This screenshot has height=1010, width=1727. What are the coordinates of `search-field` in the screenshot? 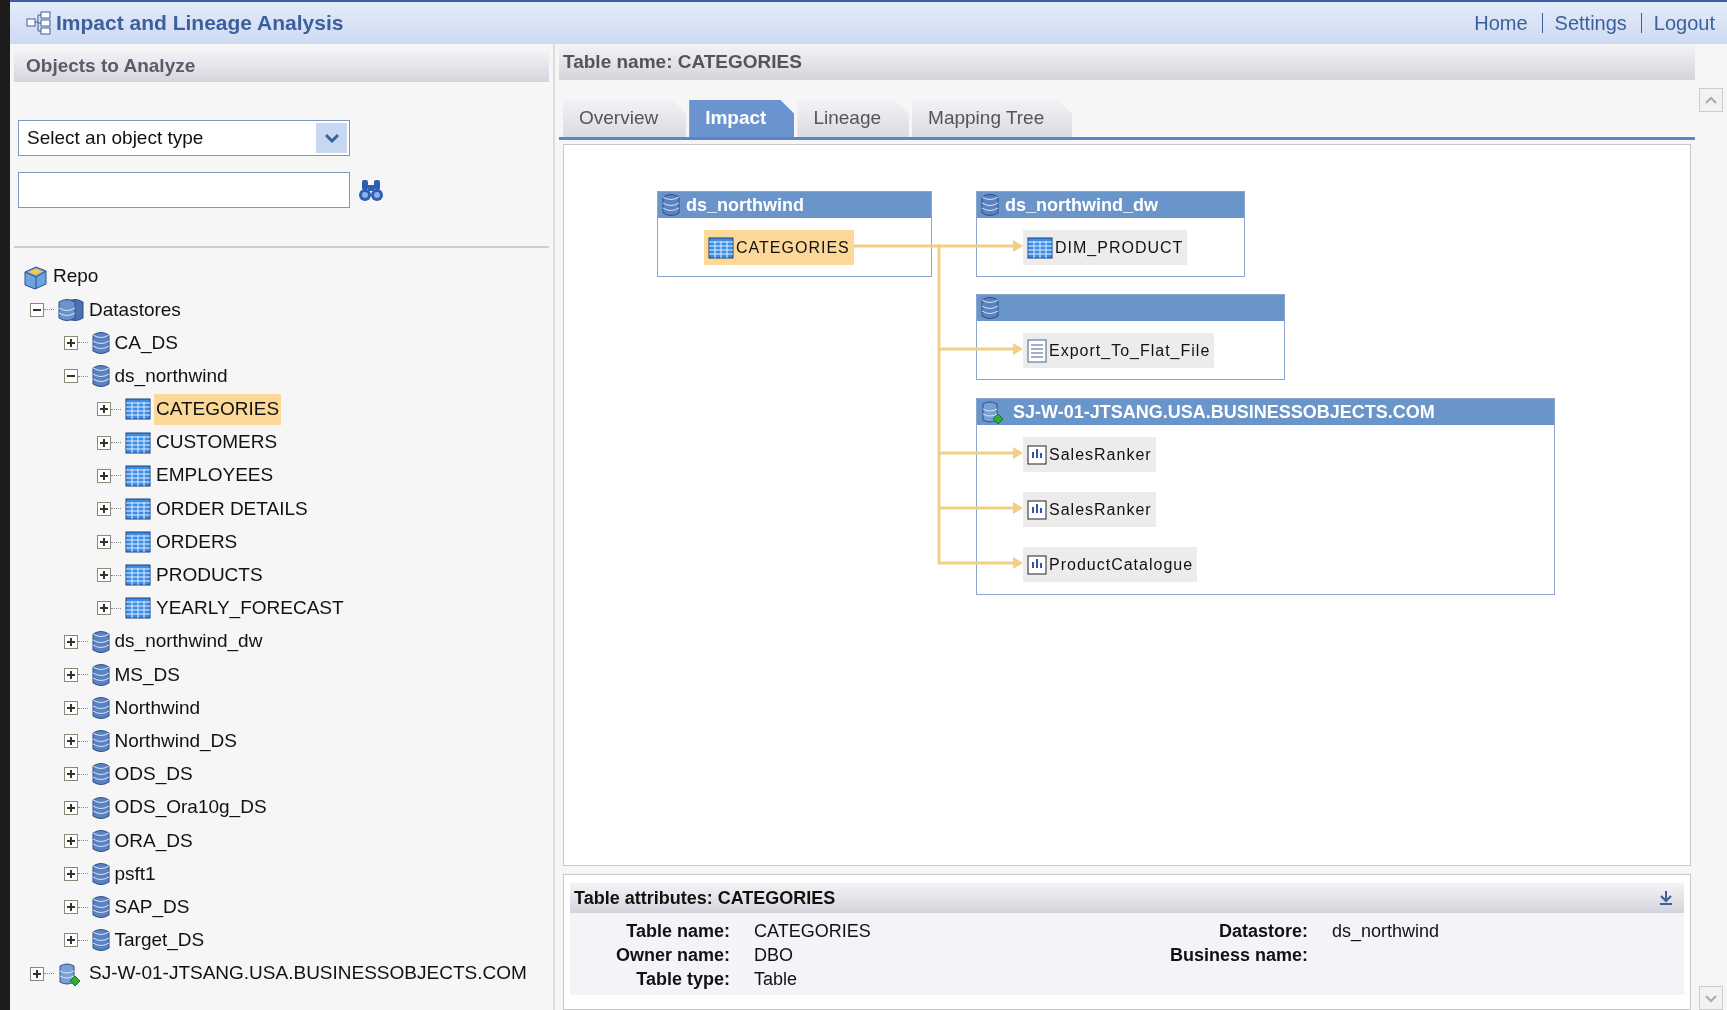 It's located at (184, 190).